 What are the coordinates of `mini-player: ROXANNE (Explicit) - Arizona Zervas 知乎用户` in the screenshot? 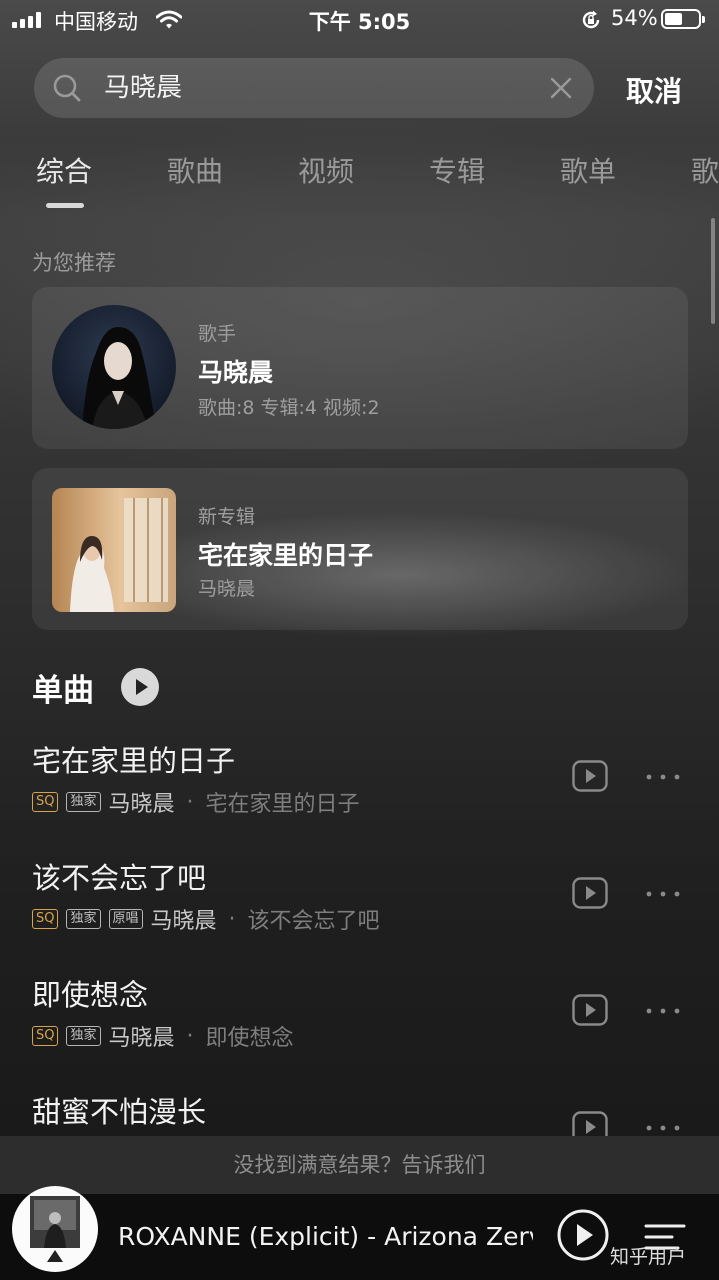 It's located at (359, 1233).